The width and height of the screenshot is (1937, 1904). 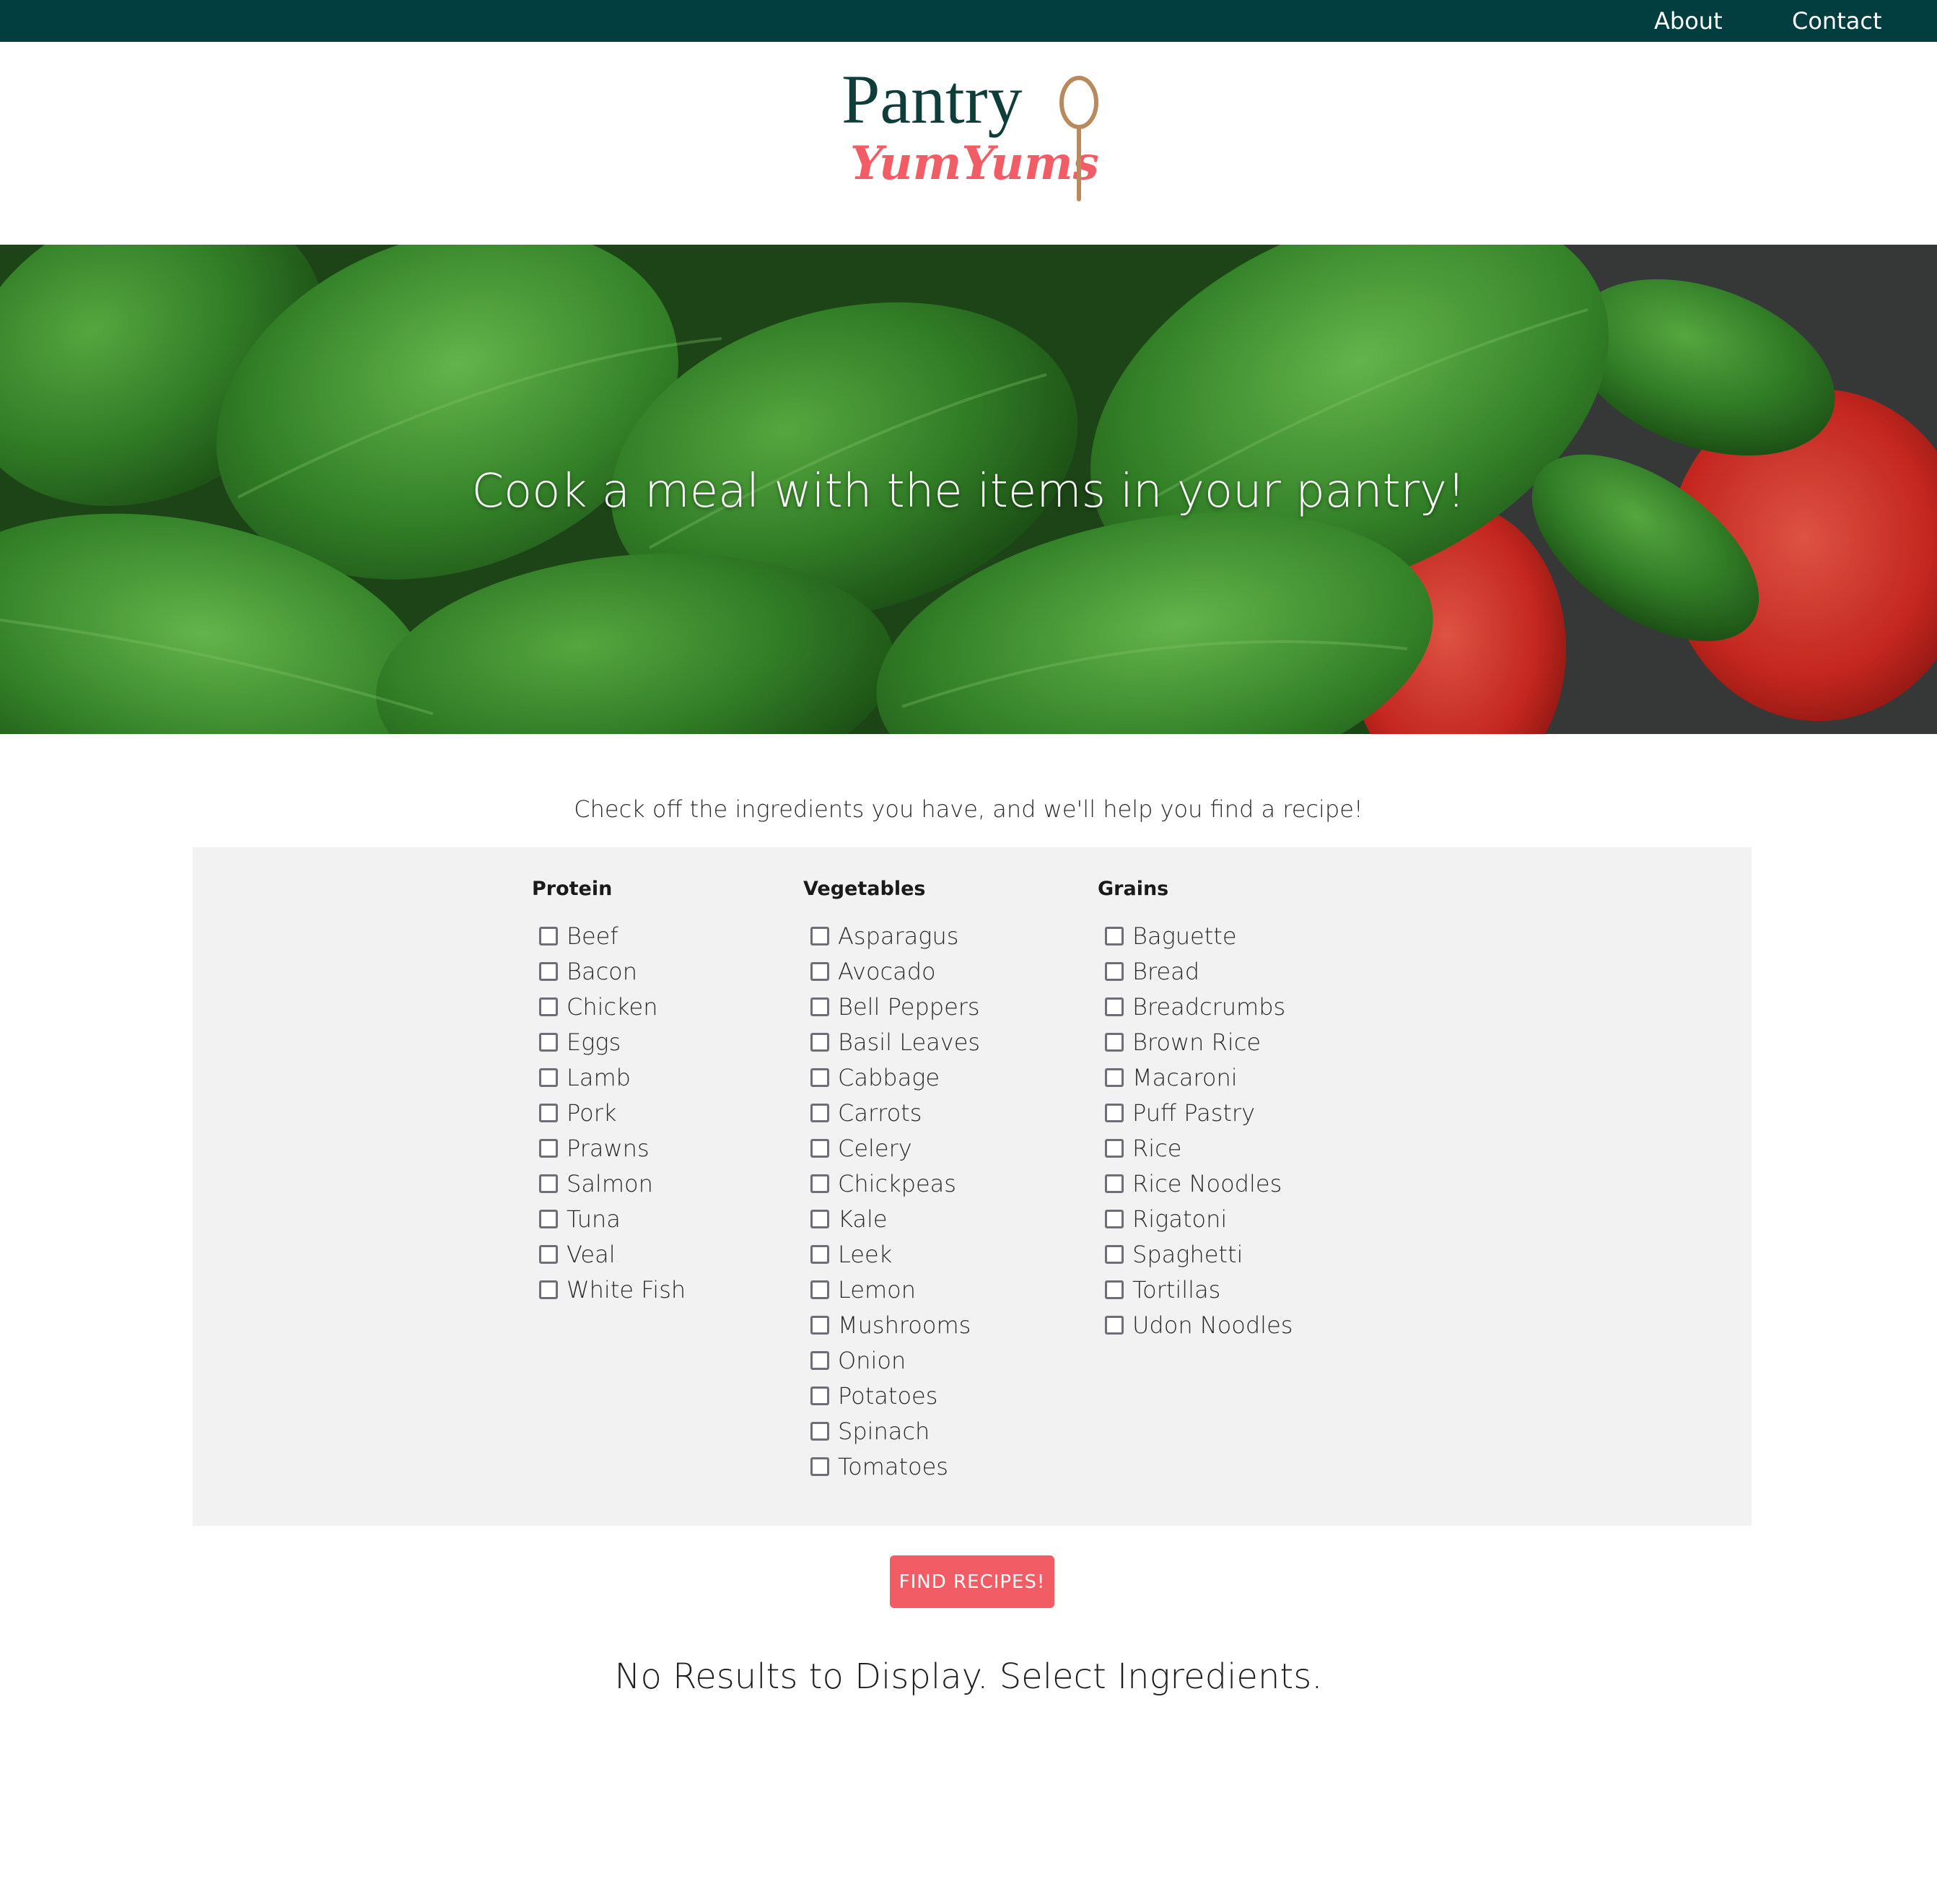 I want to click on ingredient-item: Basil Leaves, so click(x=891, y=1042).